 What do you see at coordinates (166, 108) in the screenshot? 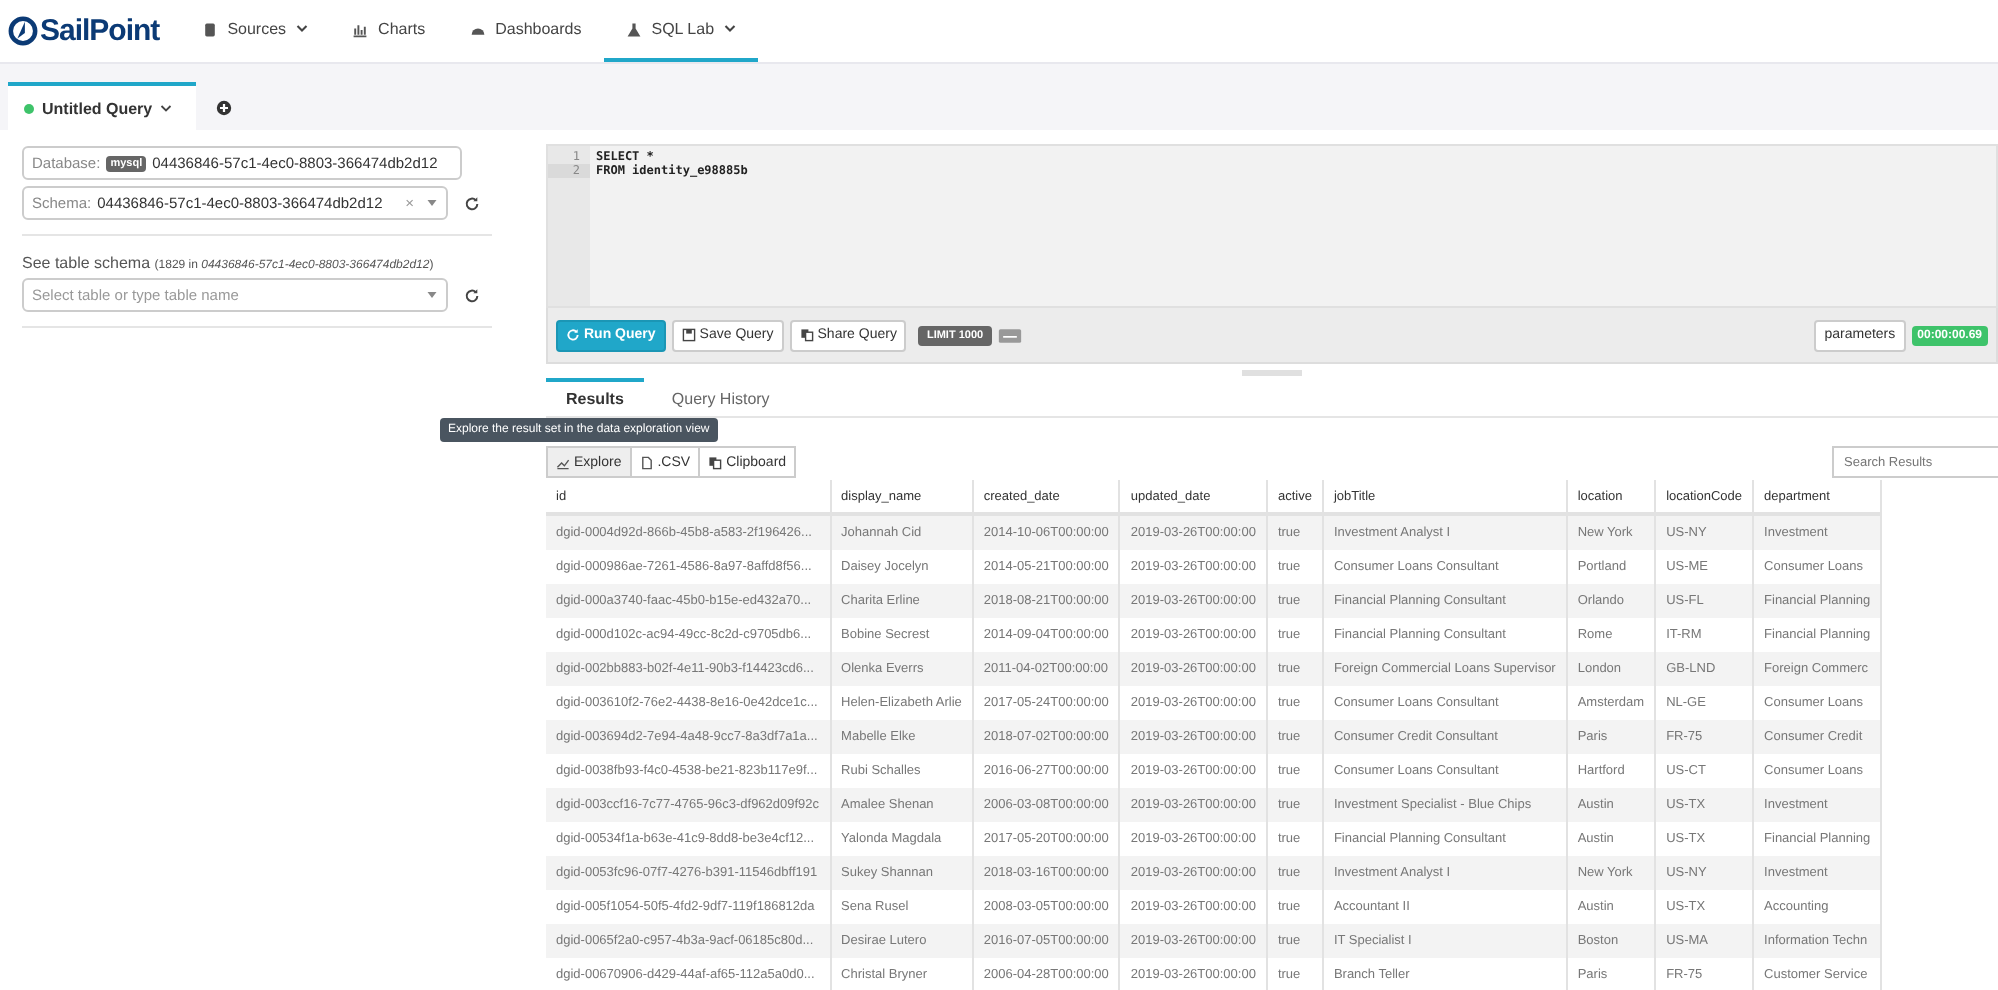
I see `caret-icon` at bounding box center [166, 108].